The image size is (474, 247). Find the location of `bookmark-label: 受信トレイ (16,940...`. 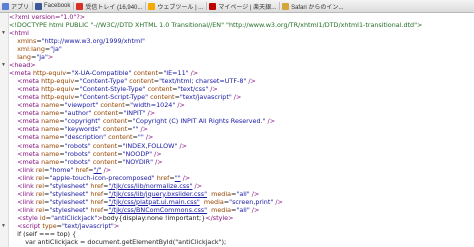

bookmark-label: 受信トレイ (16,940... is located at coordinates (114, 7).